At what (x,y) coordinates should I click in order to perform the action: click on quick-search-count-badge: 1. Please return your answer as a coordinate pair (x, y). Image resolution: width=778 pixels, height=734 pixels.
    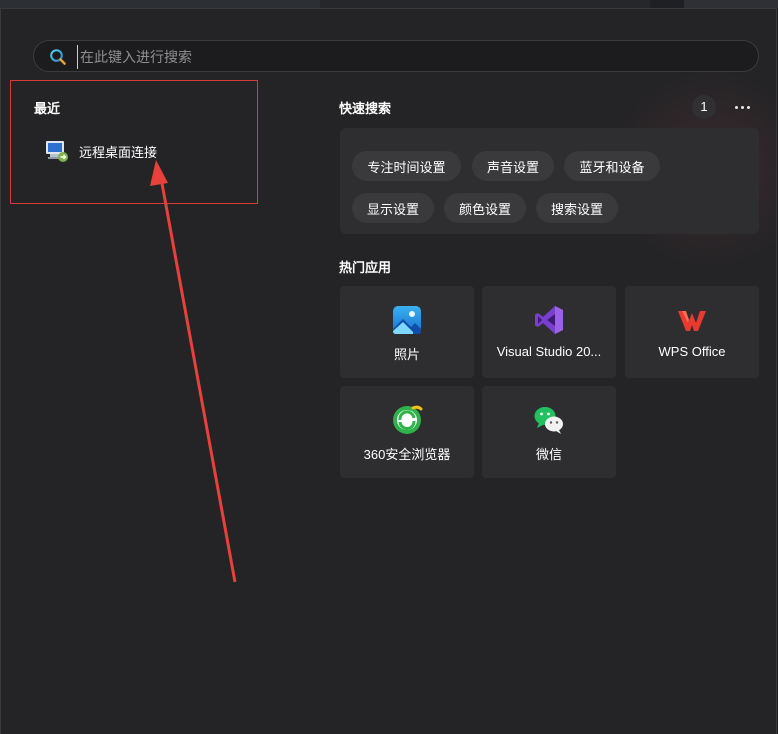
    Looking at the image, I should click on (704, 107).